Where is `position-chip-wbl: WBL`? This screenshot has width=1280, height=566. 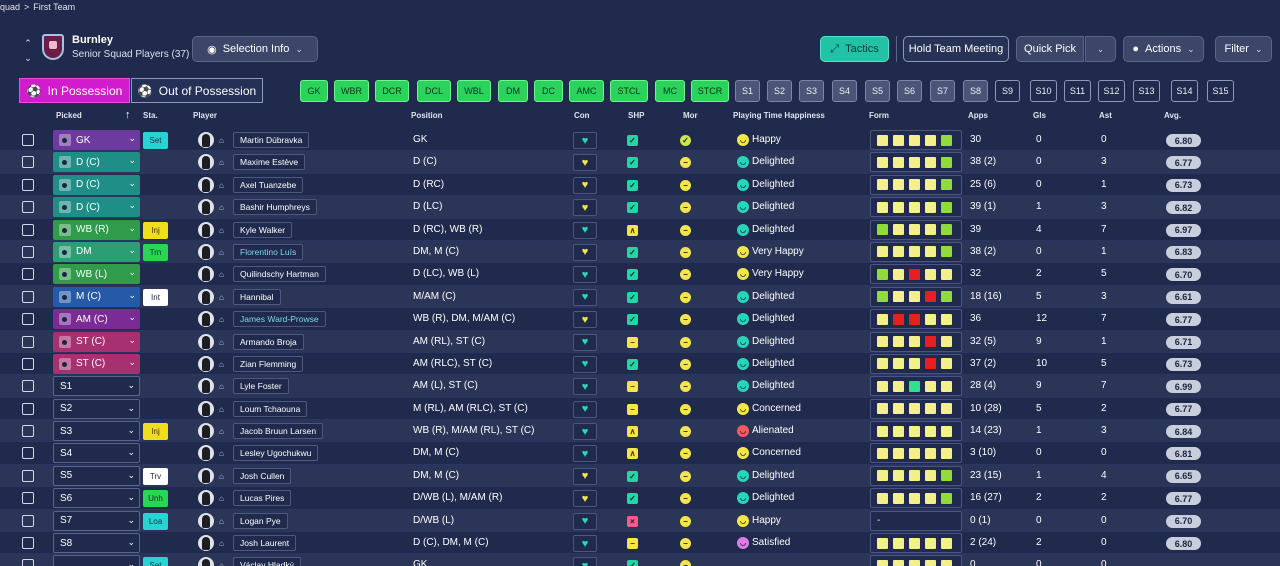 position-chip-wbl: WBL is located at coordinates (474, 91).